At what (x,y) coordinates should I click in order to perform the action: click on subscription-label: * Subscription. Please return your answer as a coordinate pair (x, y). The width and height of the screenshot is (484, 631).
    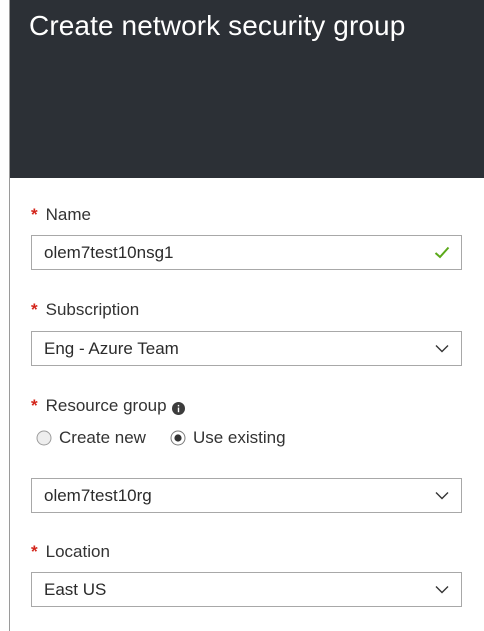
    Looking at the image, I should click on (85, 310).